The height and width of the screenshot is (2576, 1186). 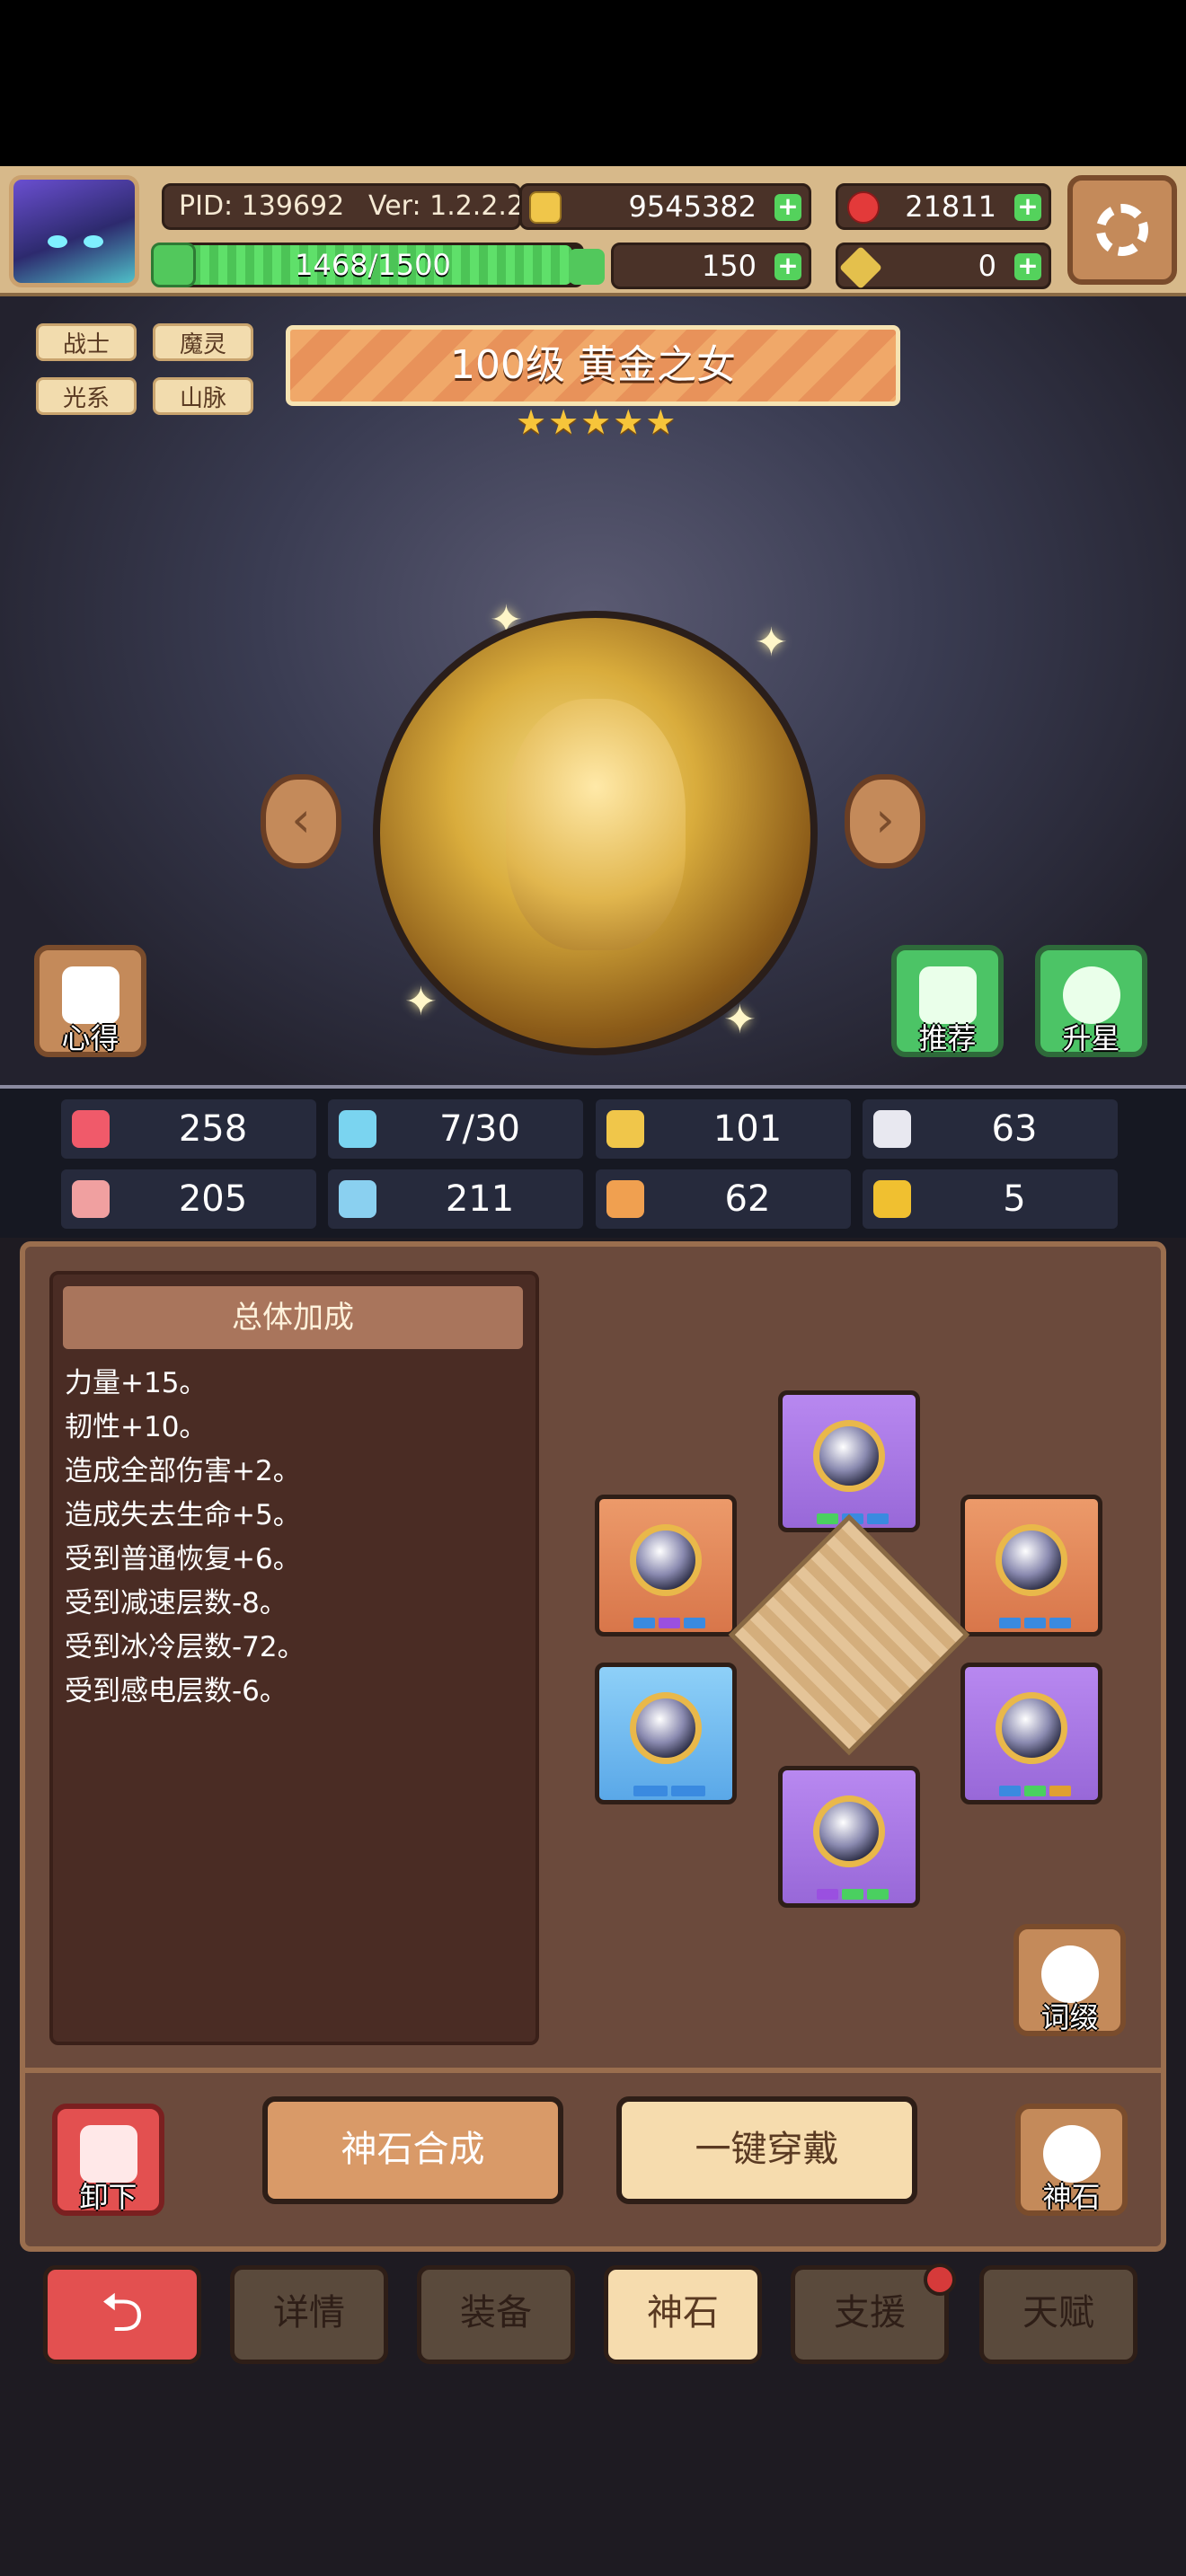 I want to click on bonus-line: 韧性+10。, so click(x=136, y=1427).